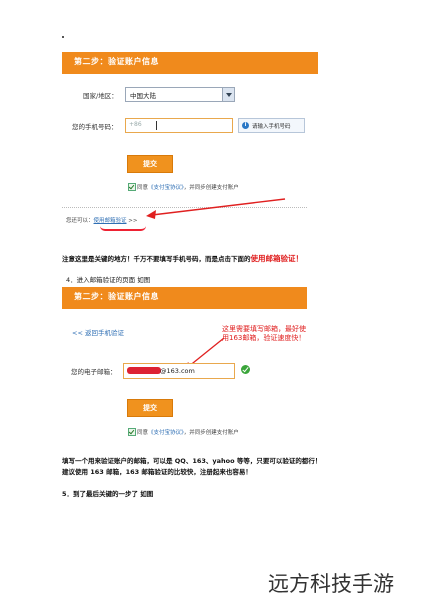 The width and height of the screenshot is (423, 600). I want to click on email-input: @163.com, so click(179, 371).